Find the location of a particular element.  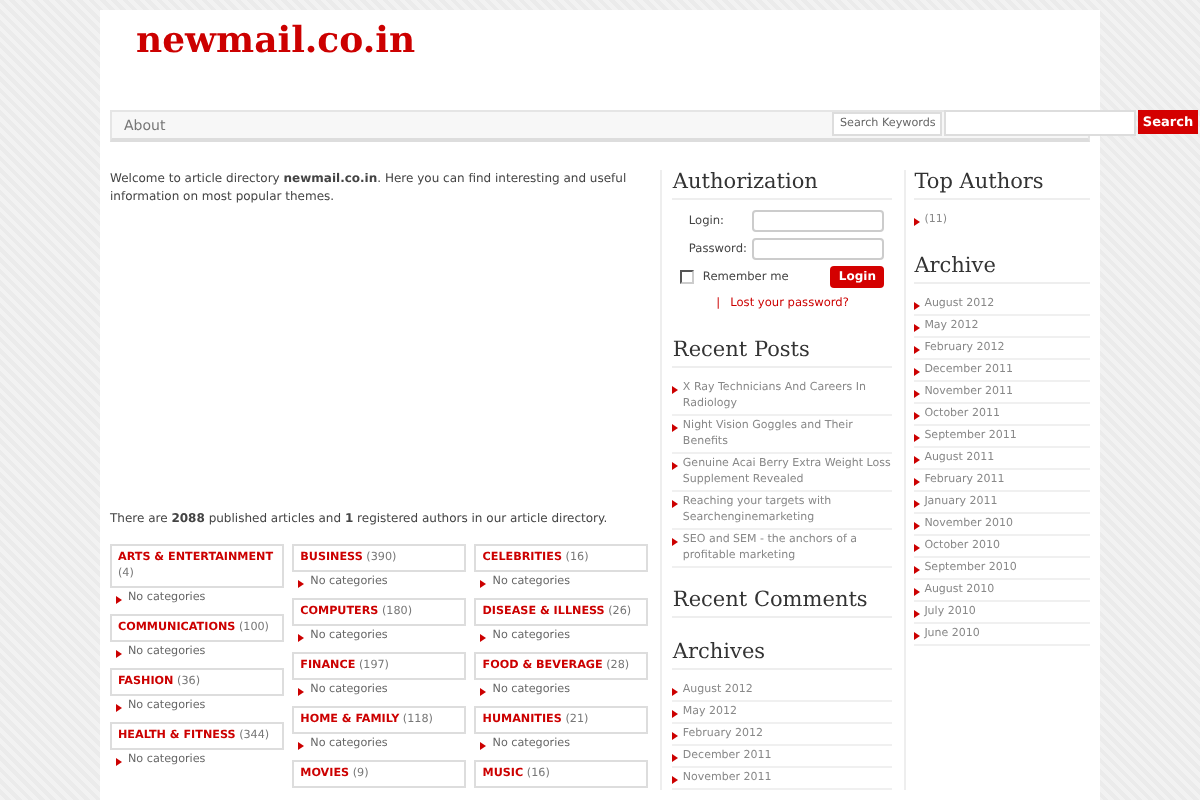

section-heading: Recent Comments is located at coordinates (782, 603).